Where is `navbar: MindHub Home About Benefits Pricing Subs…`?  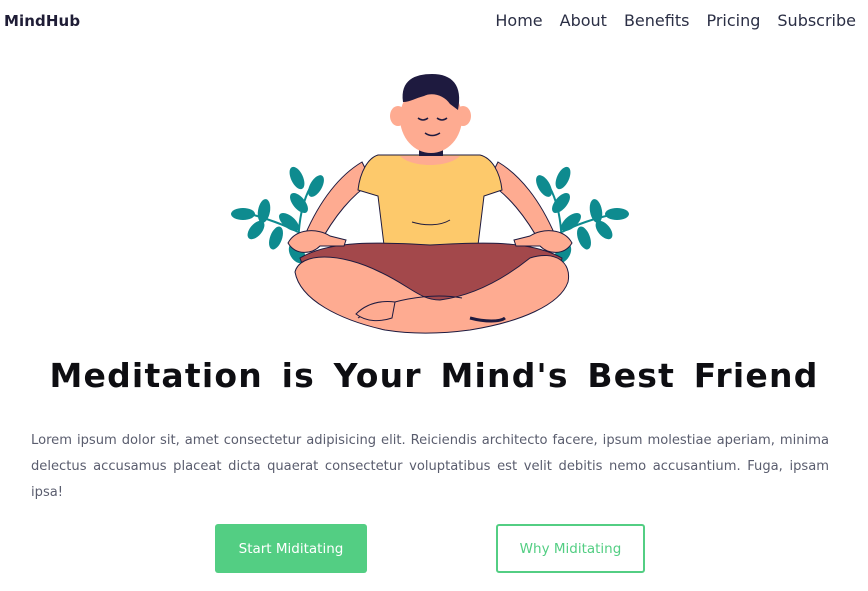 navbar: MindHub Home About Benefits Pricing Subs… is located at coordinates (434, 23).